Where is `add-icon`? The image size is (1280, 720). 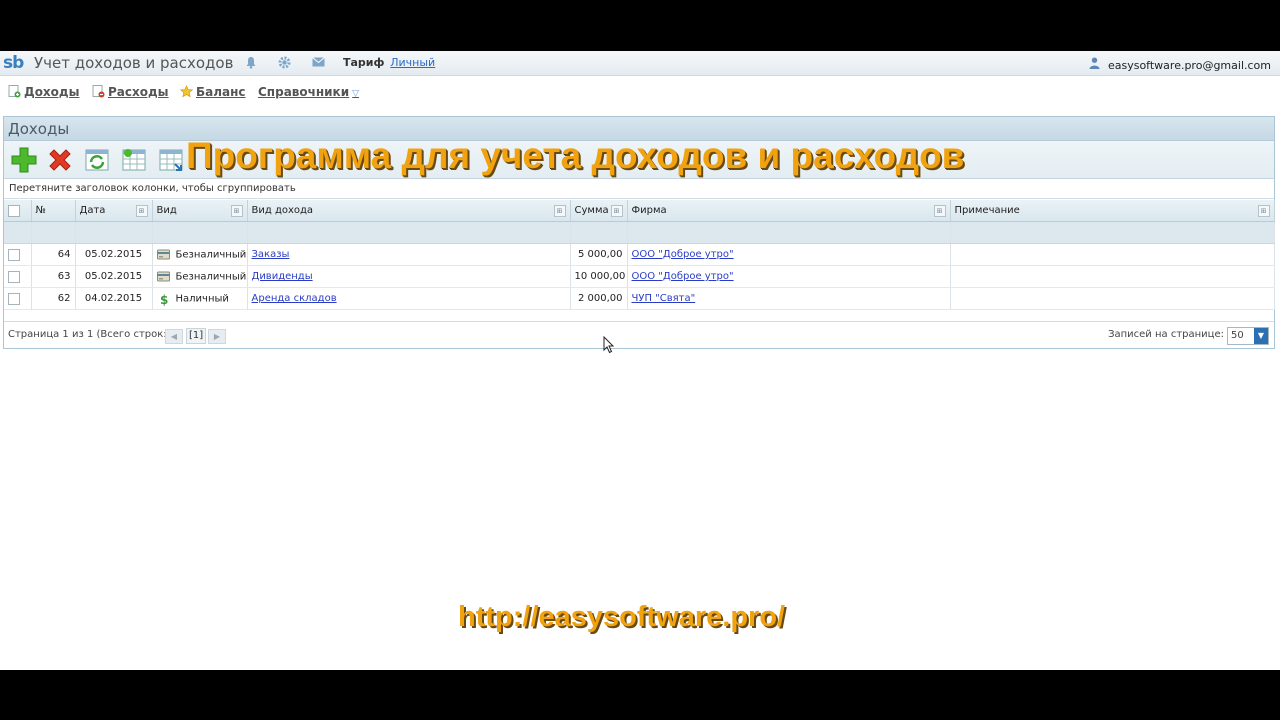 add-icon is located at coordinates (24, 160).